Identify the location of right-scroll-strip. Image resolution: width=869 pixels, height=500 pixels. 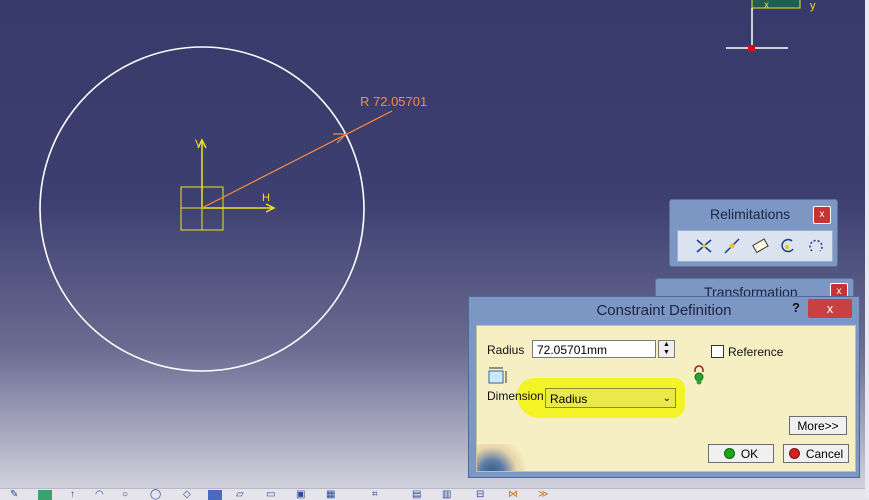
(867, 249).